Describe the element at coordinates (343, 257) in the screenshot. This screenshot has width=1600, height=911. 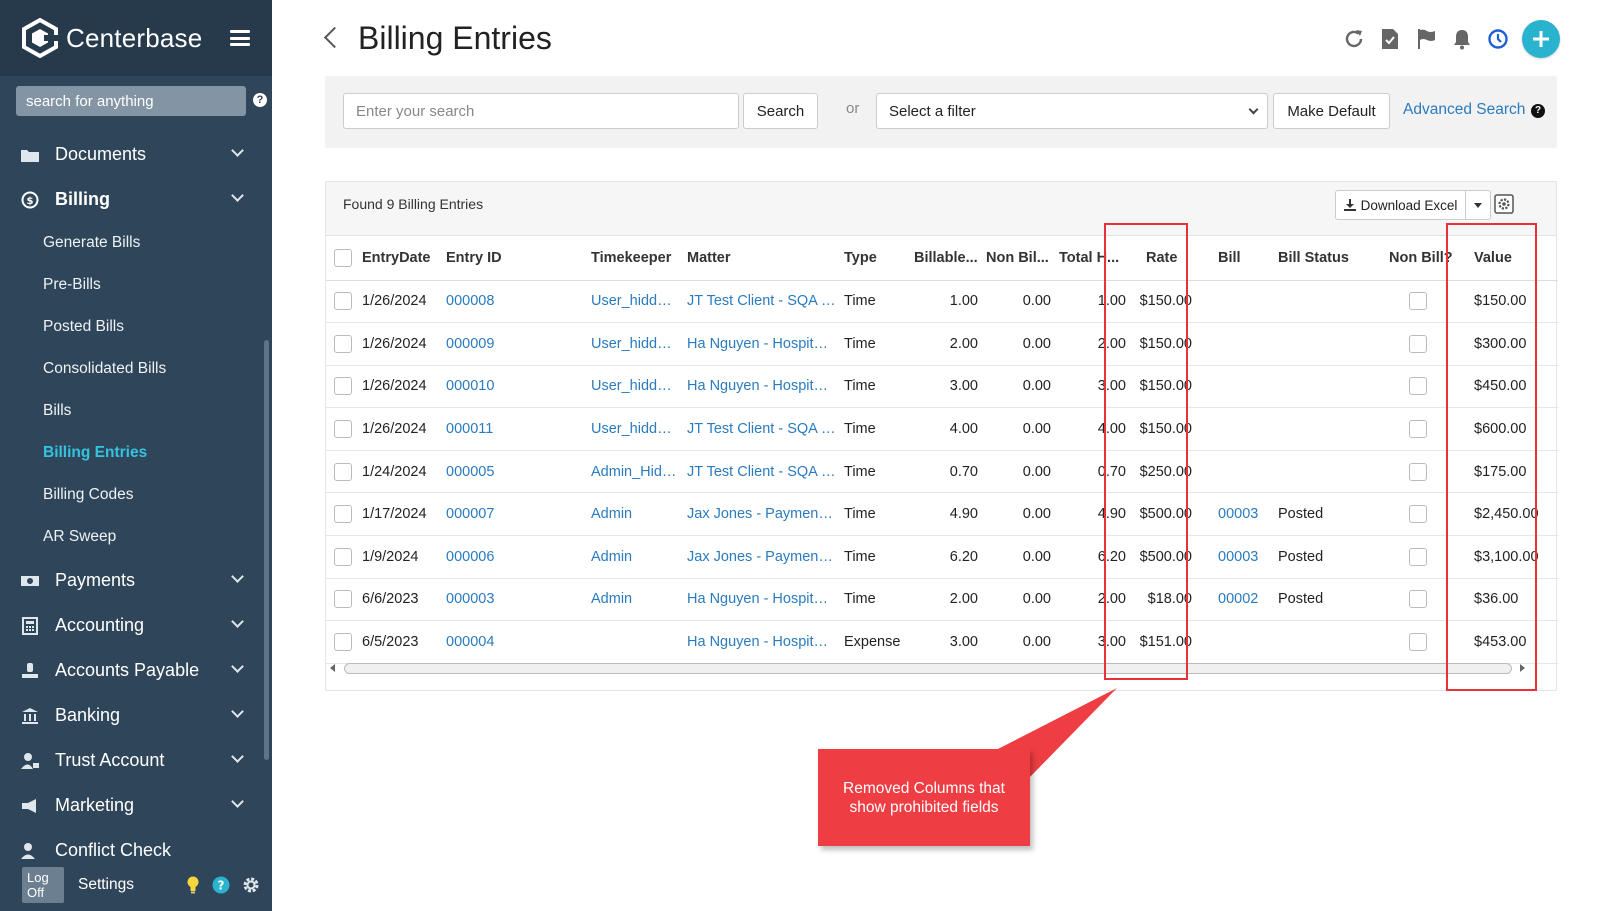
I see `select-all-checkbox` at that location.